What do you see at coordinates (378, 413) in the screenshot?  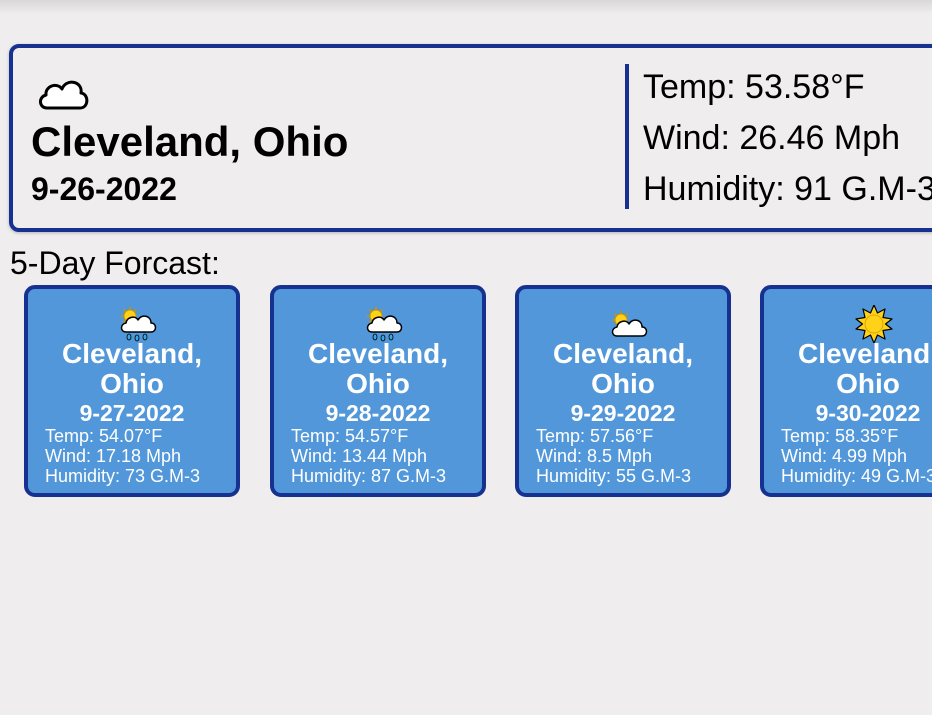 I see `forecast-date: 9-28-2022` at bounding box center [378, 413].